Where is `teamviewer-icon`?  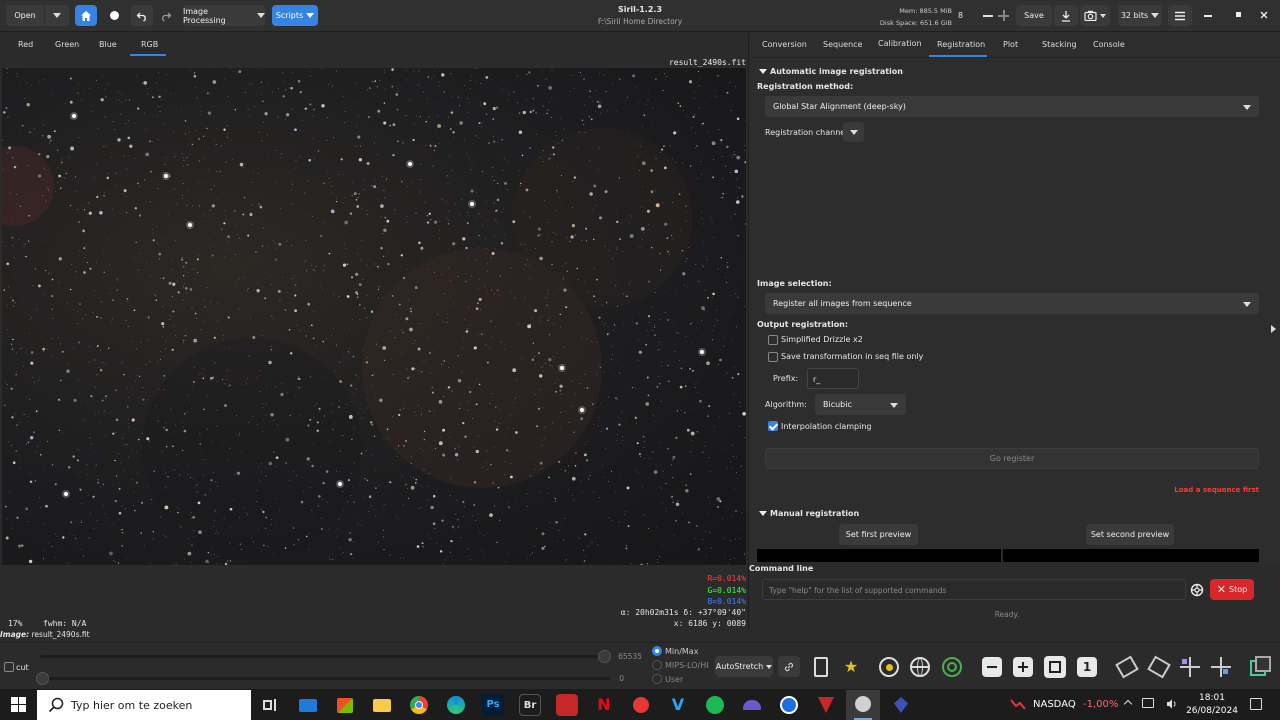
teamviewer-icon is located at coordinates (789, 705).